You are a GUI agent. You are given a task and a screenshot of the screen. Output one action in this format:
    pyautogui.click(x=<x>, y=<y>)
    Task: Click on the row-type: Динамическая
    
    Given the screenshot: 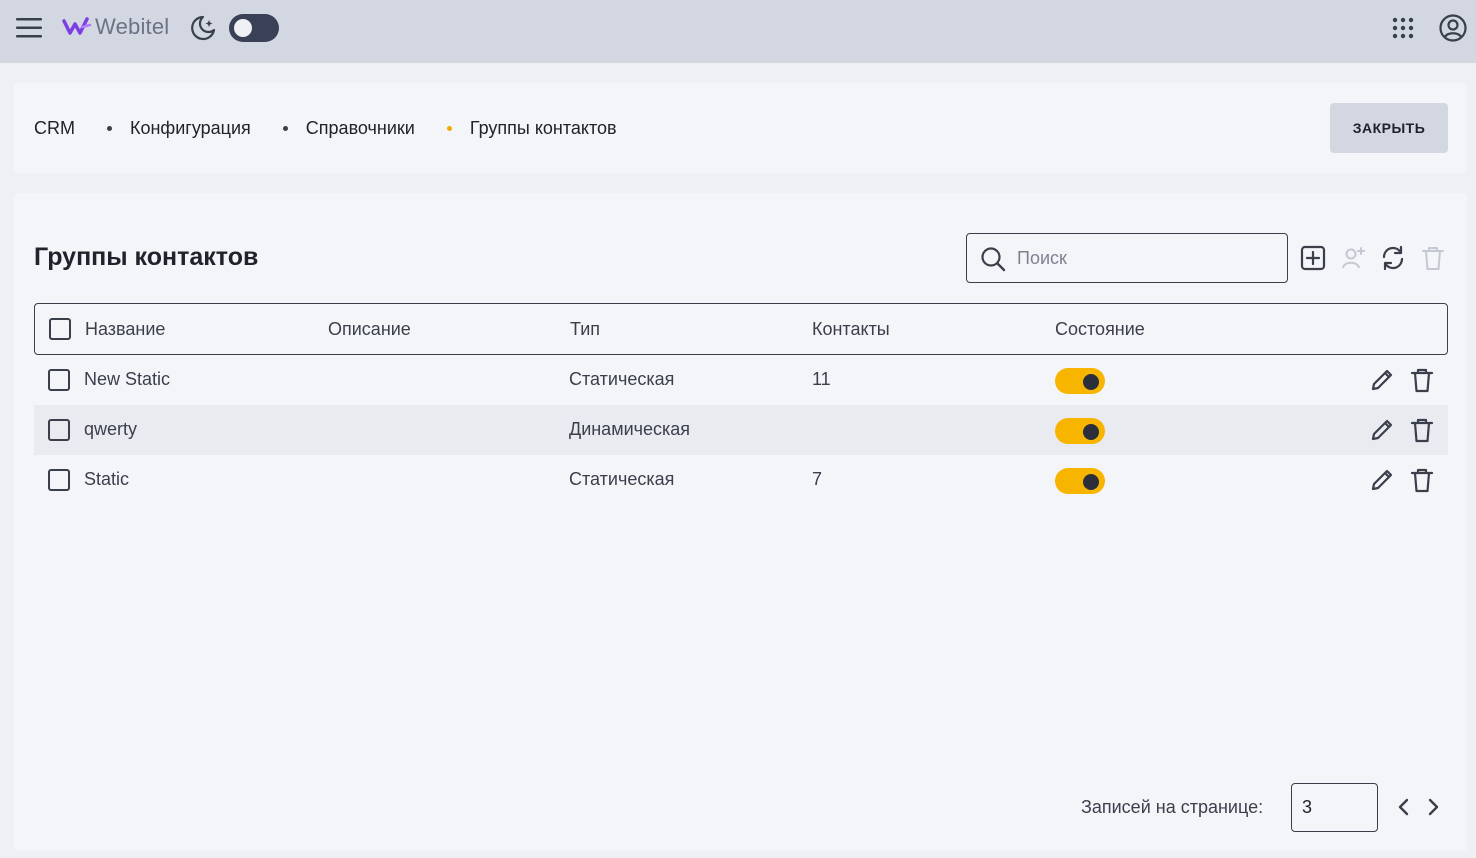 What is the action you would take?
    pyautogui.click(x=630, y=429)
    